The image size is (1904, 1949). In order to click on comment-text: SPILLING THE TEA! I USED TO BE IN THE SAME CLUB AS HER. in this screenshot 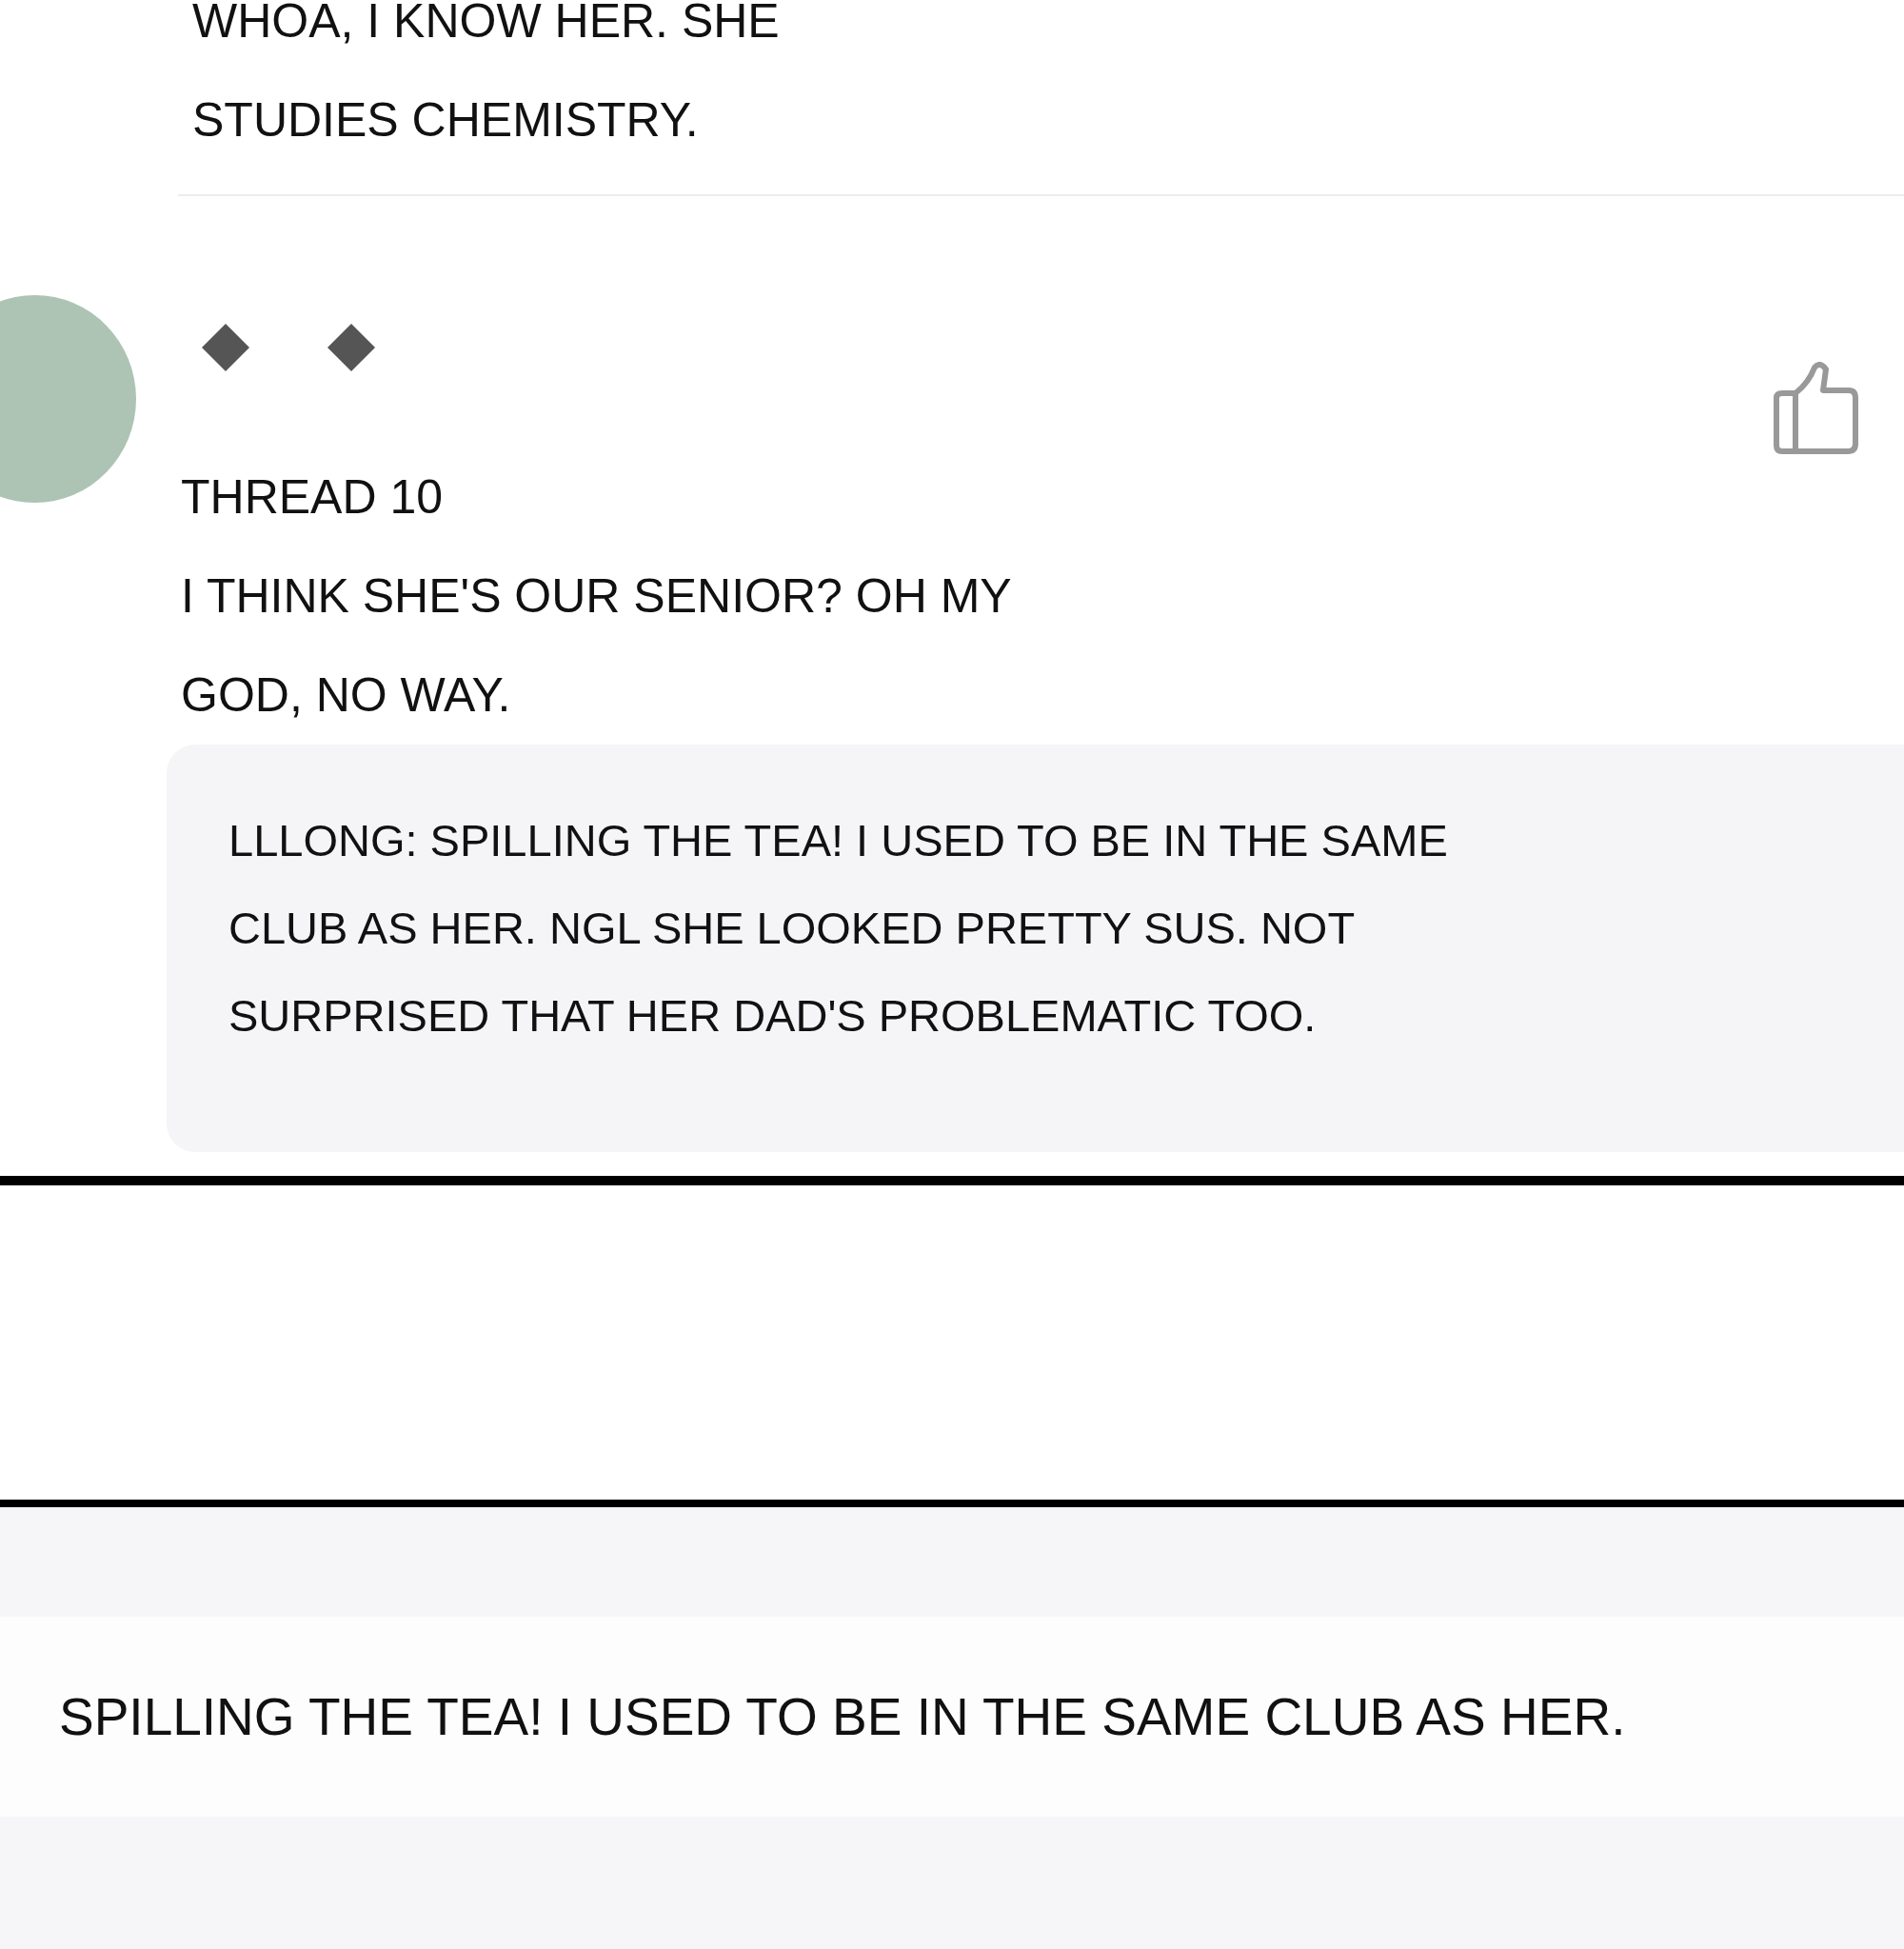, I will do `click(842, 1716)`.